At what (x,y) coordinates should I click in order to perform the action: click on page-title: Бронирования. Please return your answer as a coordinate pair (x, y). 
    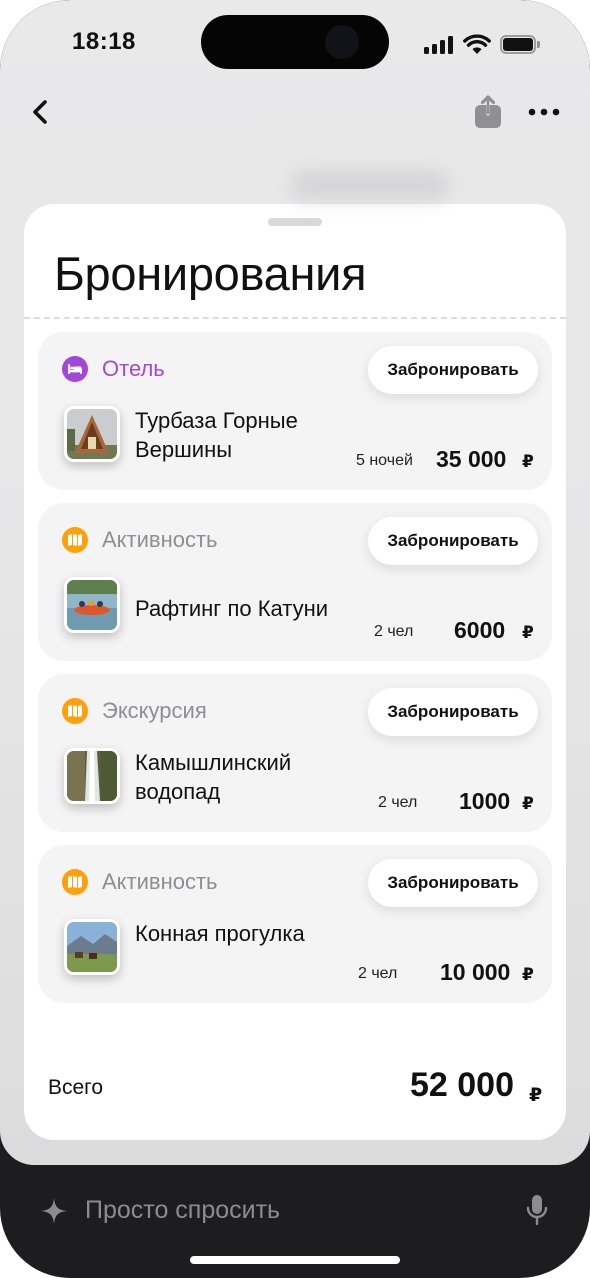
    Looking at the image, I should click on (210, 273).